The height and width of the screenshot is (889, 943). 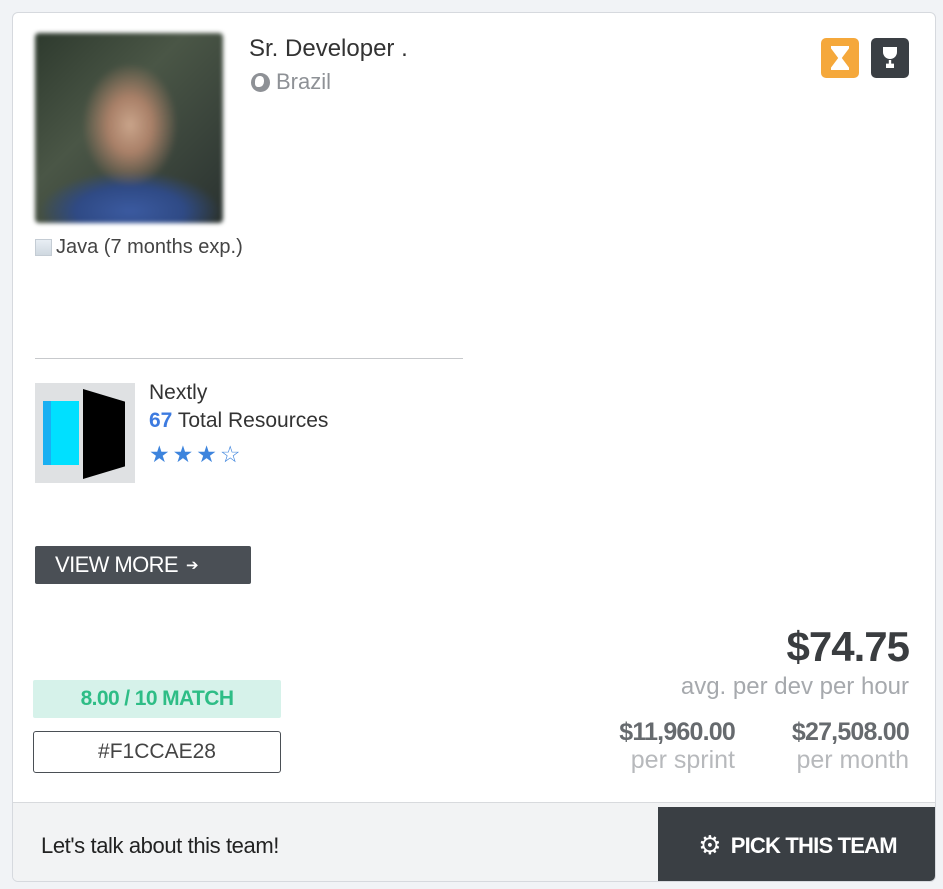 I want to click on sprint-label: per sprint, so click(x=682, y=760).